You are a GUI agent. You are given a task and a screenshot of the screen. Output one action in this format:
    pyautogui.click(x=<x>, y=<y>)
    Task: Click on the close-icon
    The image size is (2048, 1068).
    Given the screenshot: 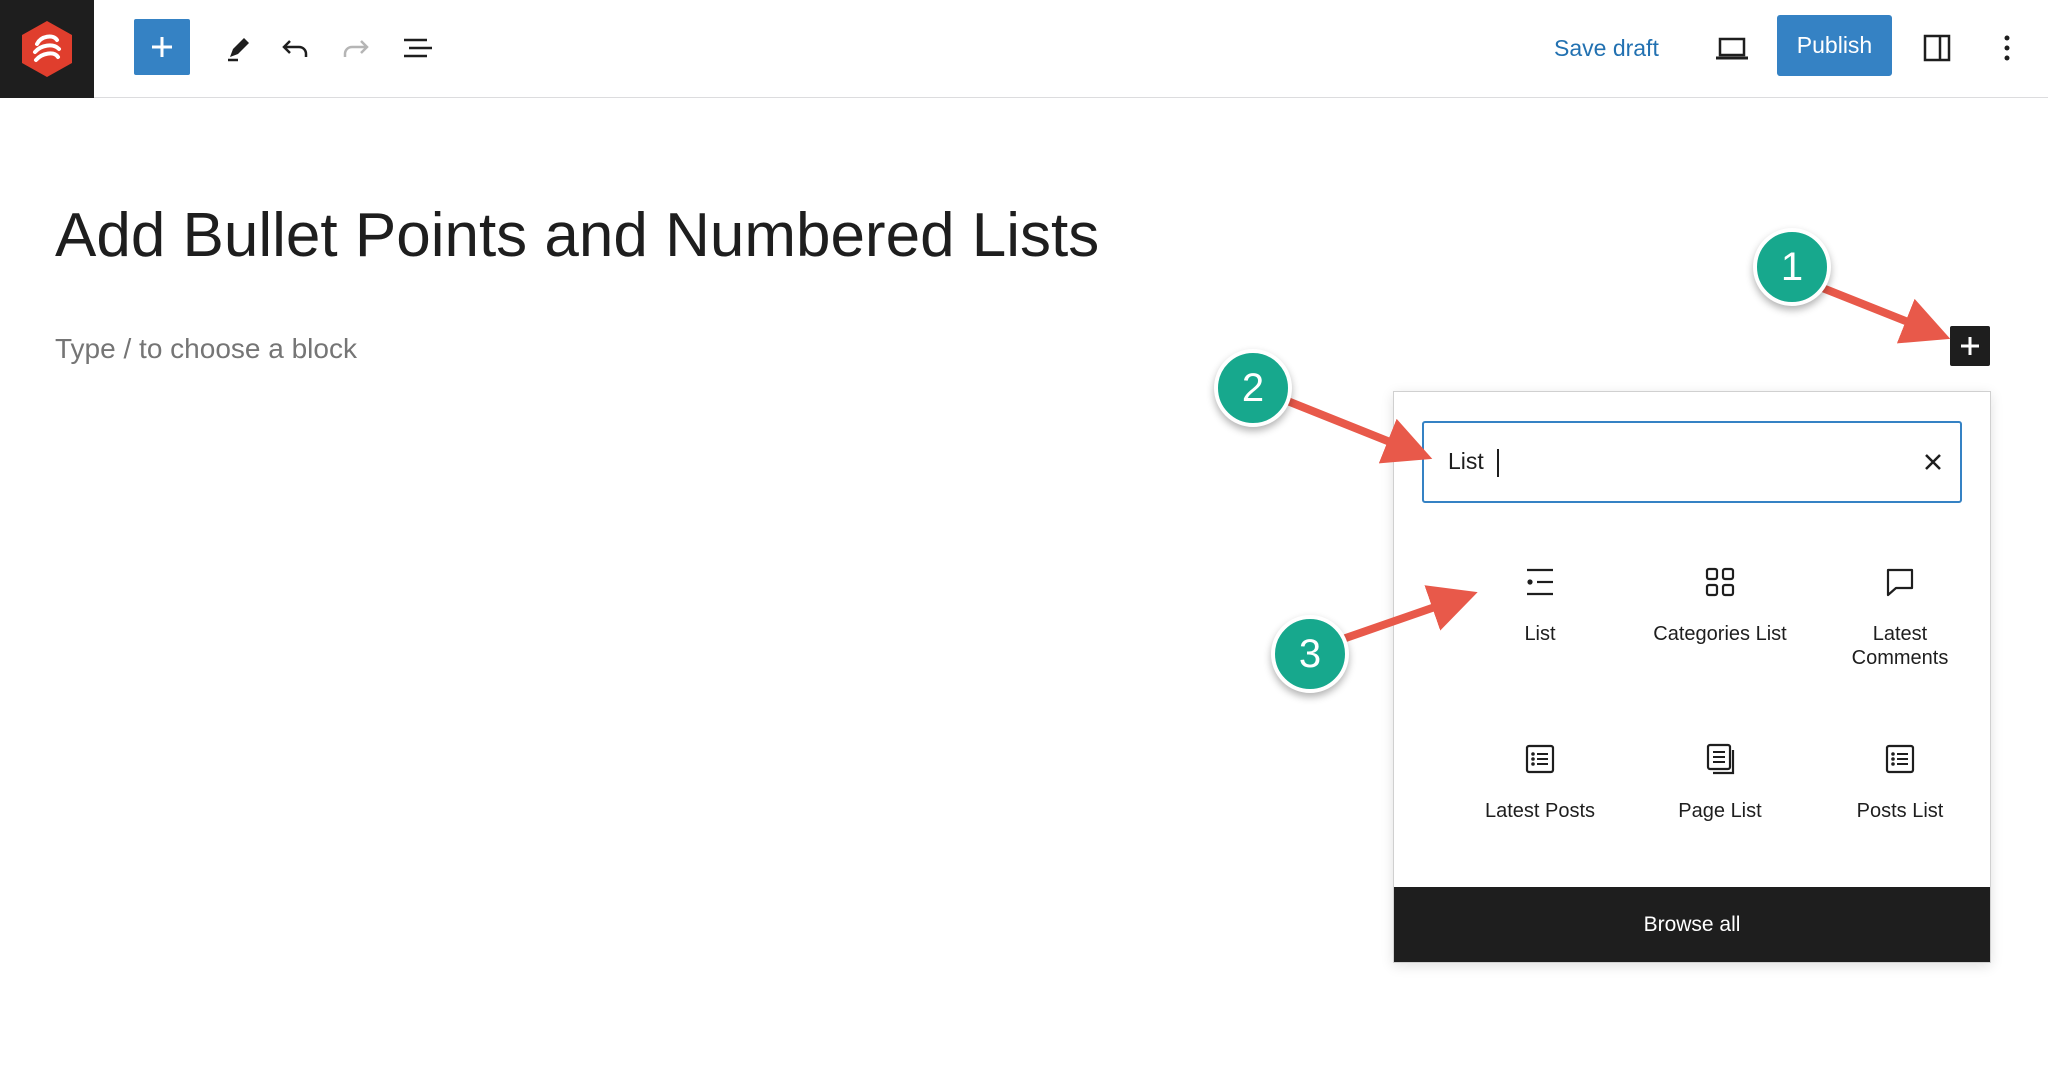 What is the action you would take?
    pyautogui.click(x=1933, y=462)
    